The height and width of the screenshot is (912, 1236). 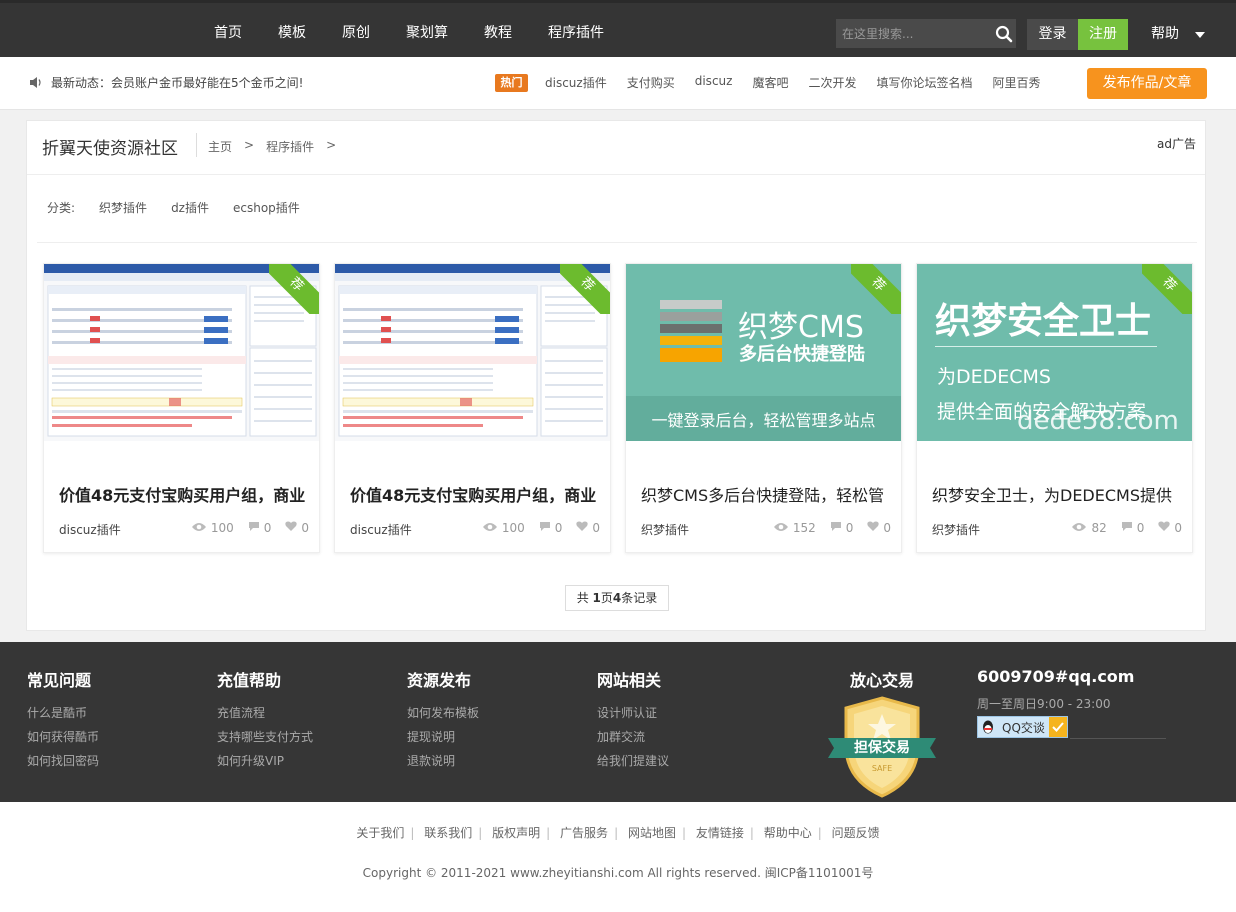 I want to click on category-label: 分类:, so click(x=61, y=208).